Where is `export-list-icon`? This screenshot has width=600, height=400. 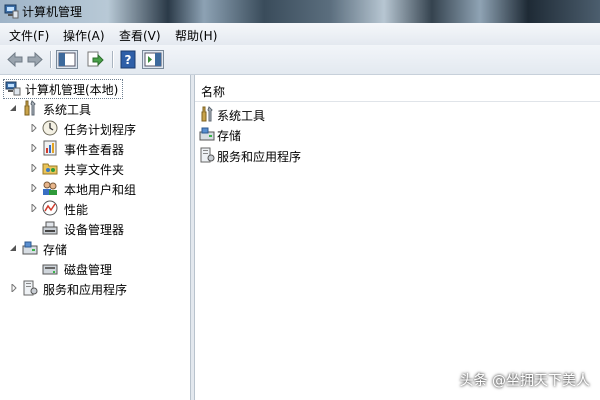 export-list-icon is located at coordinates (95, 59).